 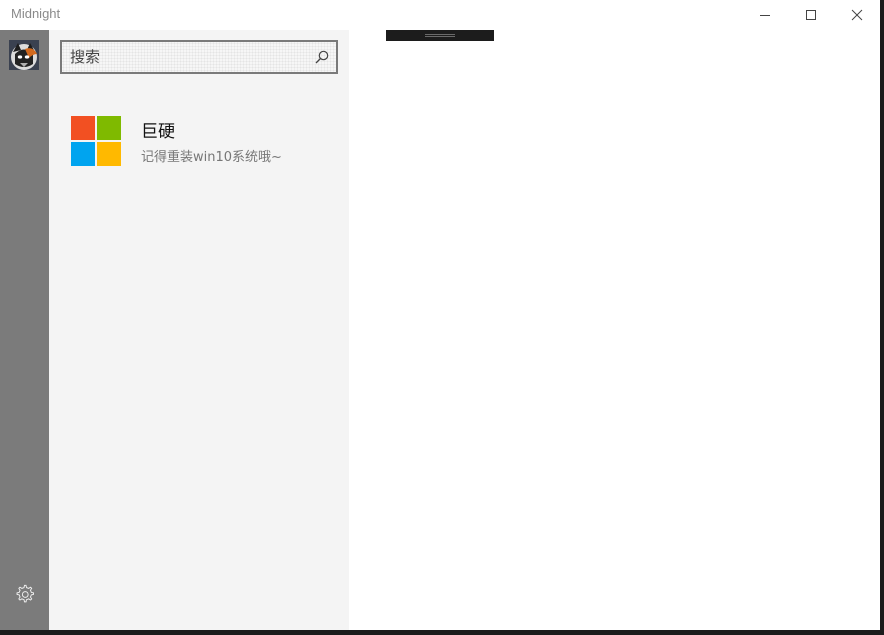 What do you see at coordinates (440, 15) in the screenshot?
I see `title-bar: Midnight` at bounding box center [440, 15].